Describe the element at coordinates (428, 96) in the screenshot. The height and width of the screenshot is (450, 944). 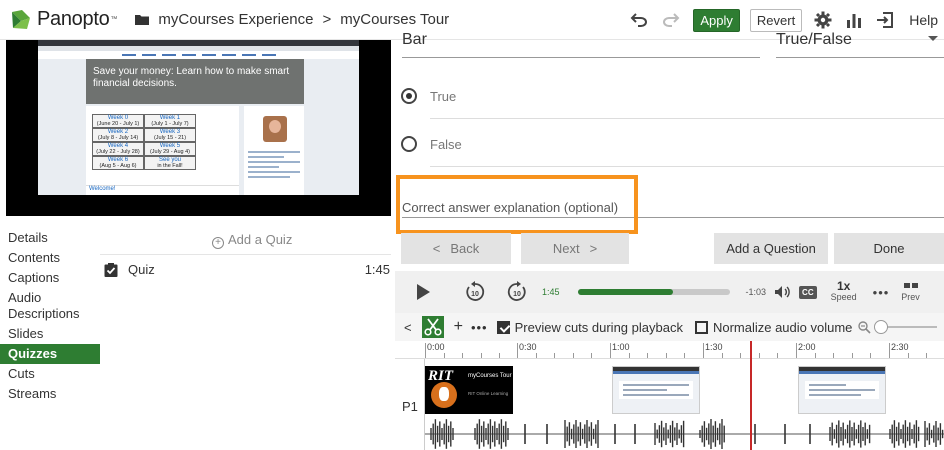
I see `answer-option-true: True` at that location.